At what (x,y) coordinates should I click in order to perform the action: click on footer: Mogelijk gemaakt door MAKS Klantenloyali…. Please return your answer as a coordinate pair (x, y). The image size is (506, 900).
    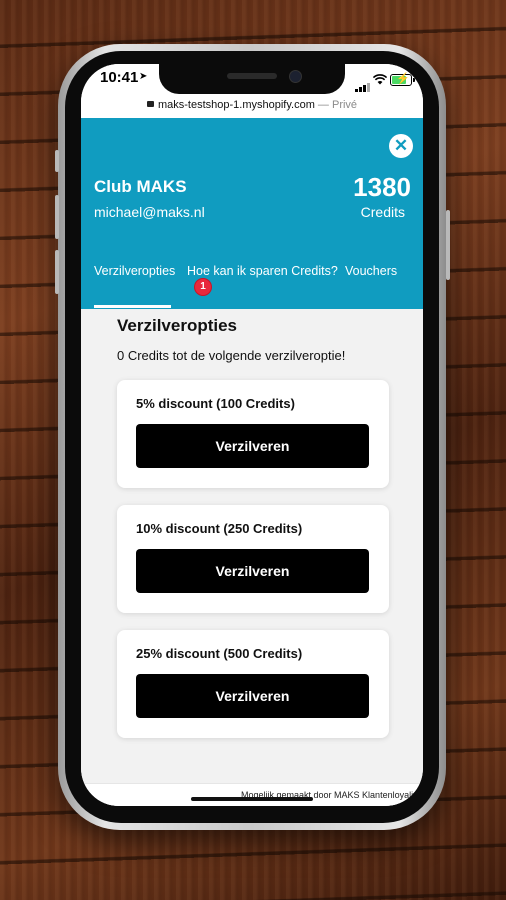
    Looking at the image, I should click on (252, 794).